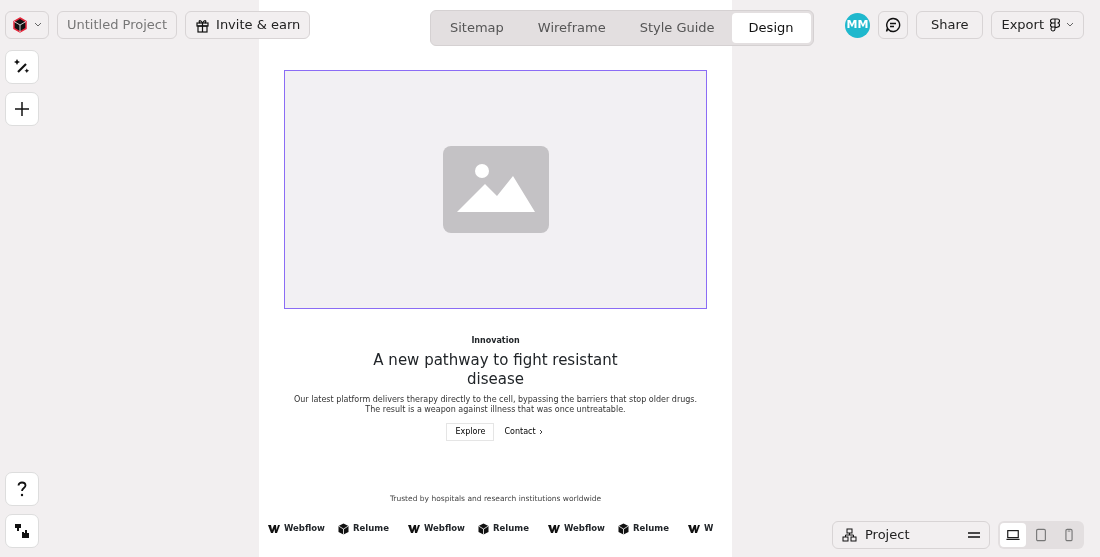  Describe the element at coordinates (1041, 535) in the screenshot. I see `tablet-icon` at that location.